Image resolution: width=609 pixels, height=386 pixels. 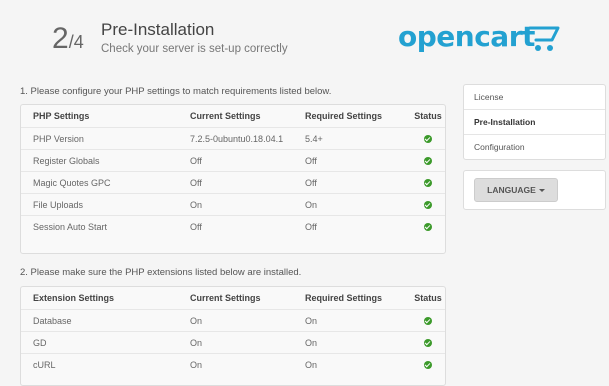 I want to click on caret-down-icon, so click(x=541, y=191).